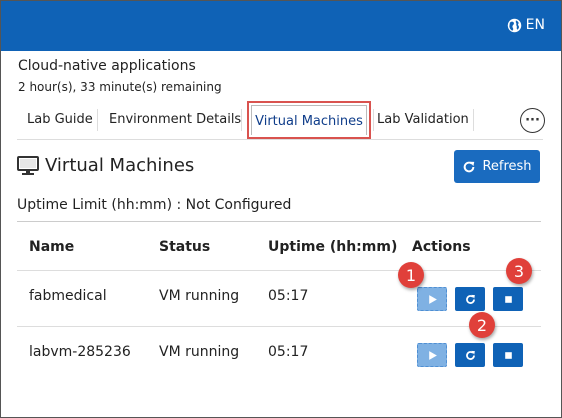 Image resolution: width=562 pixels, height=418 pixels. Describe the element at coordinates (411, 275) in the screenshot. I see `callout-badge: 1` at that location.